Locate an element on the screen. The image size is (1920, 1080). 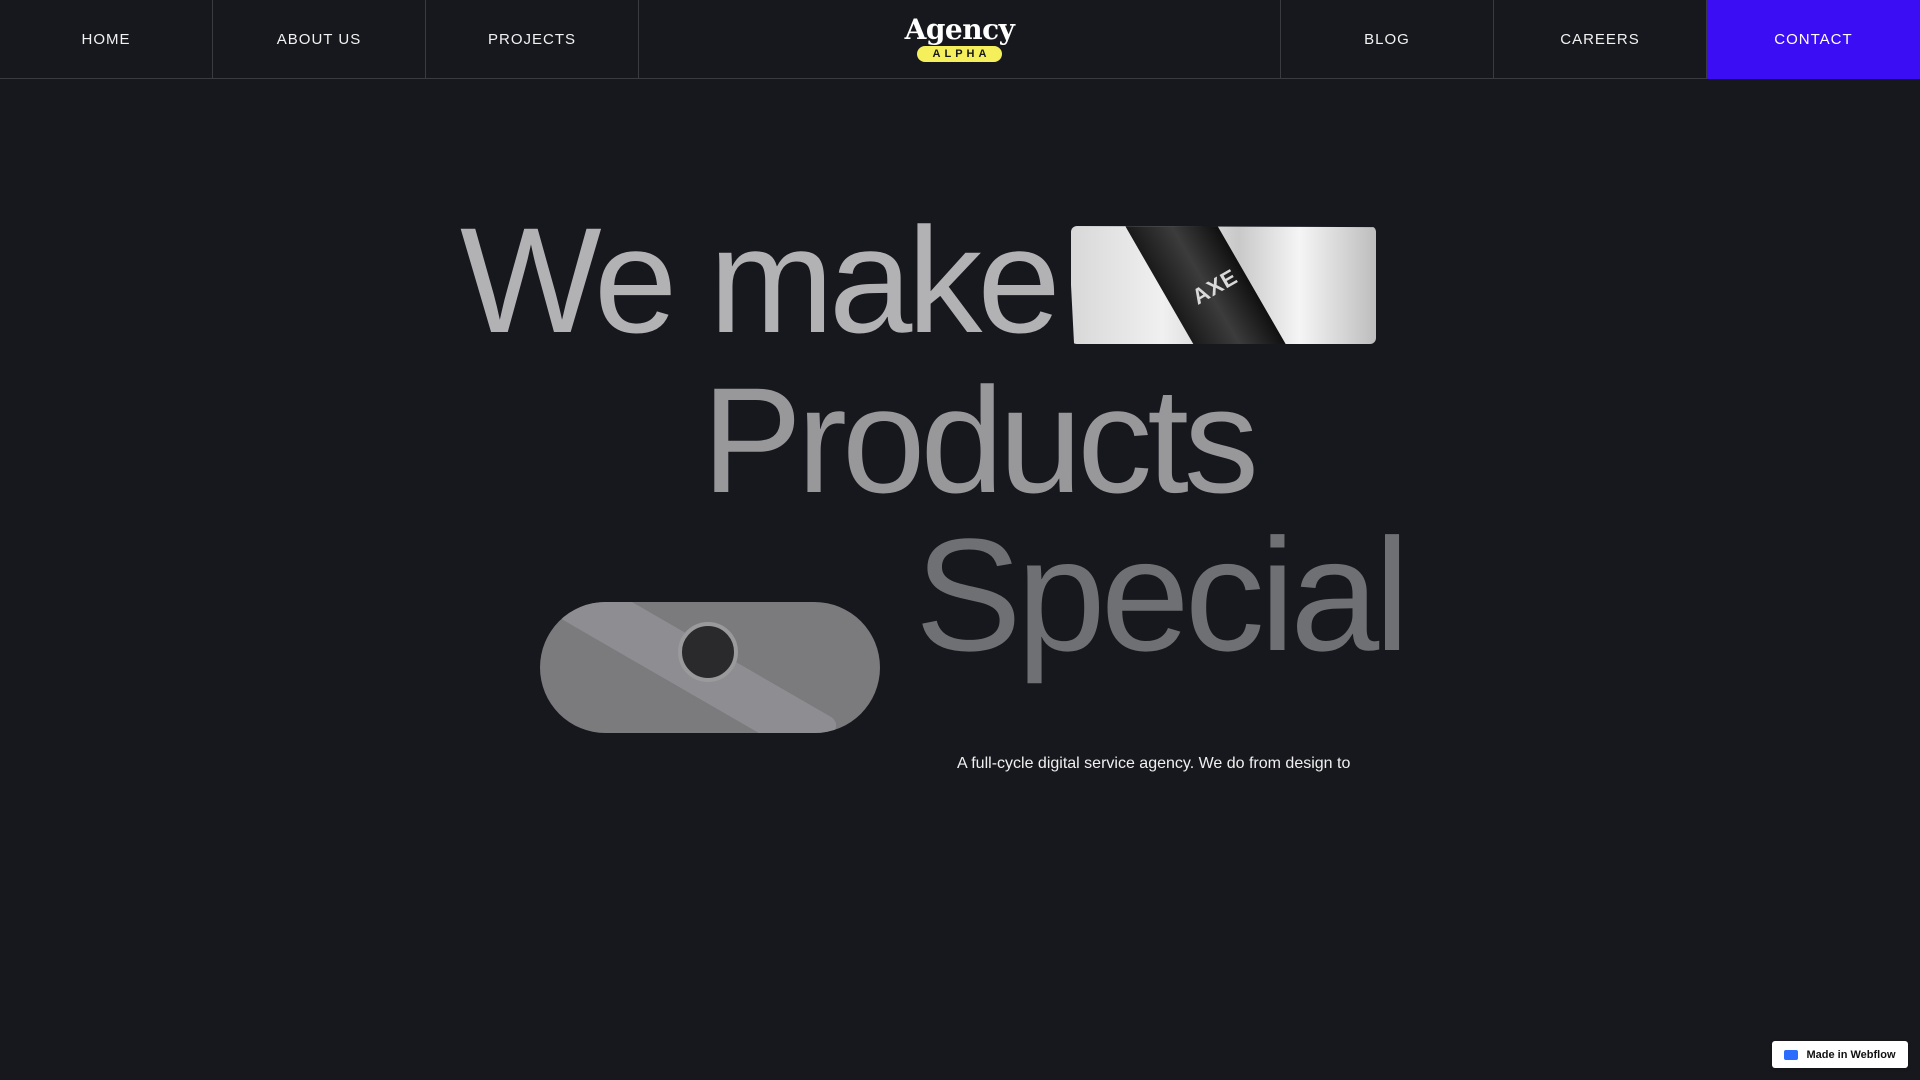
nav-contact-button: CONTACT is located at coordinates (1813, 39).